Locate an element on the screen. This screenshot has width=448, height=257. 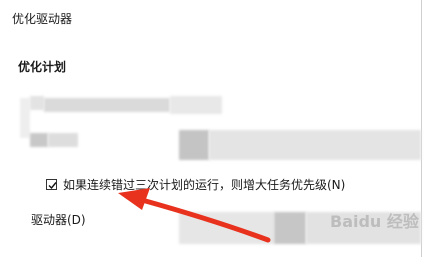
watermark: Baidu 经验 is located at coordinates (374, 221).